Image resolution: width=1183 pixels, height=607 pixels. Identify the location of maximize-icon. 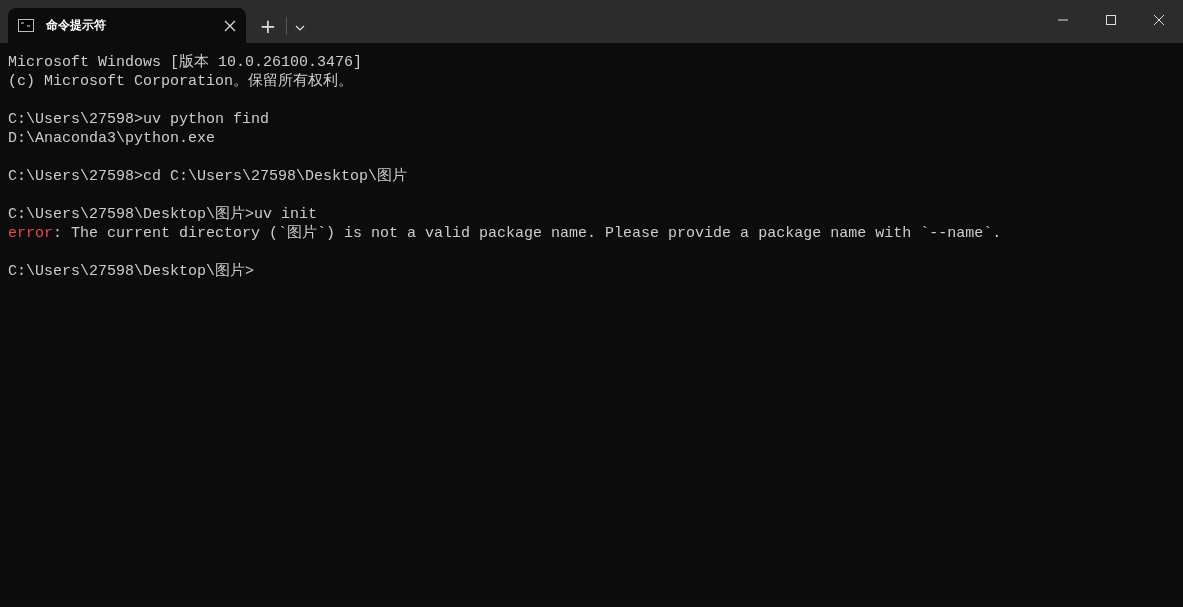
(1111, 20).